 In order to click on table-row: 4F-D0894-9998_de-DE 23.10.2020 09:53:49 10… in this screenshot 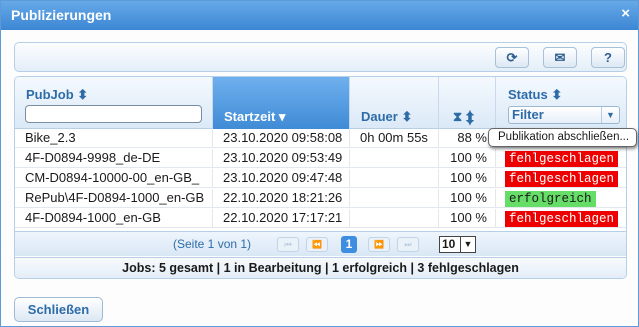, I will do `click(320, 158)`.